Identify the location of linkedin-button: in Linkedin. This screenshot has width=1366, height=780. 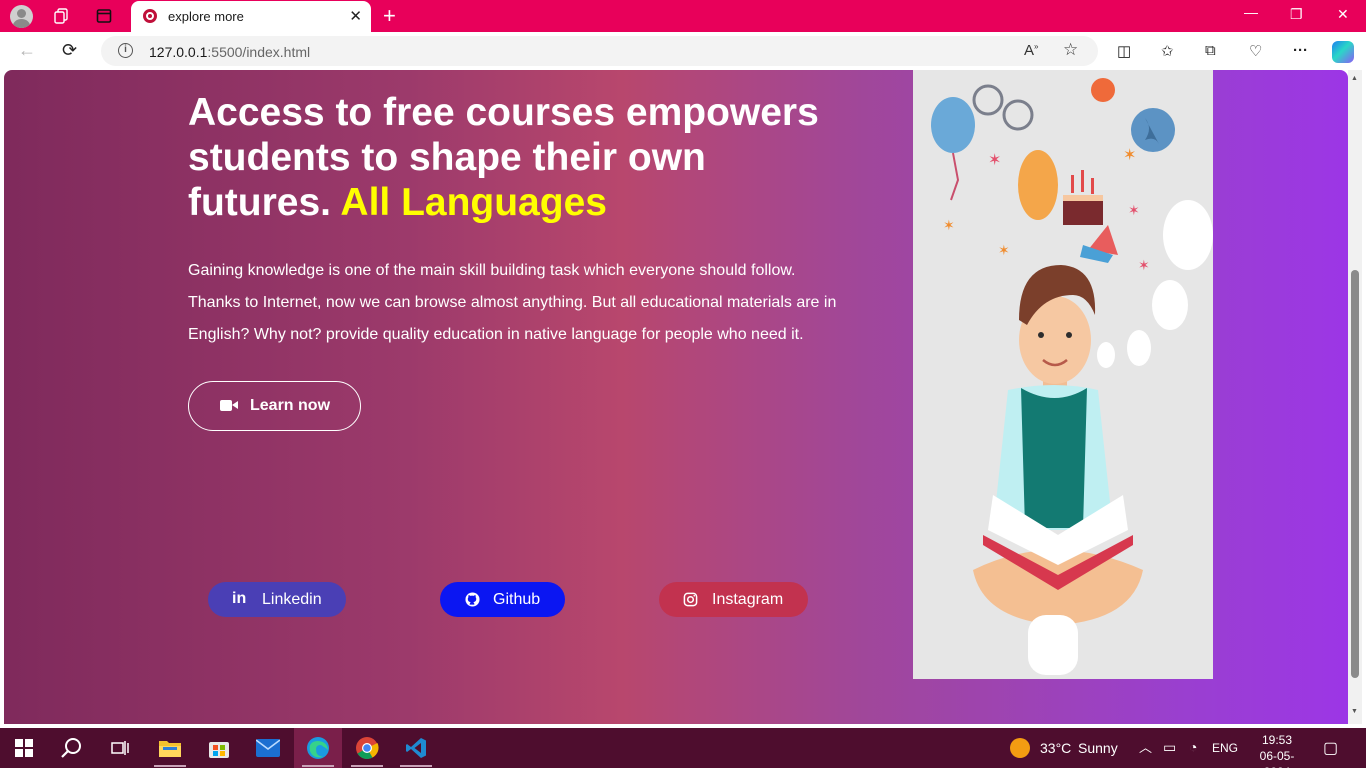
(277, 599).